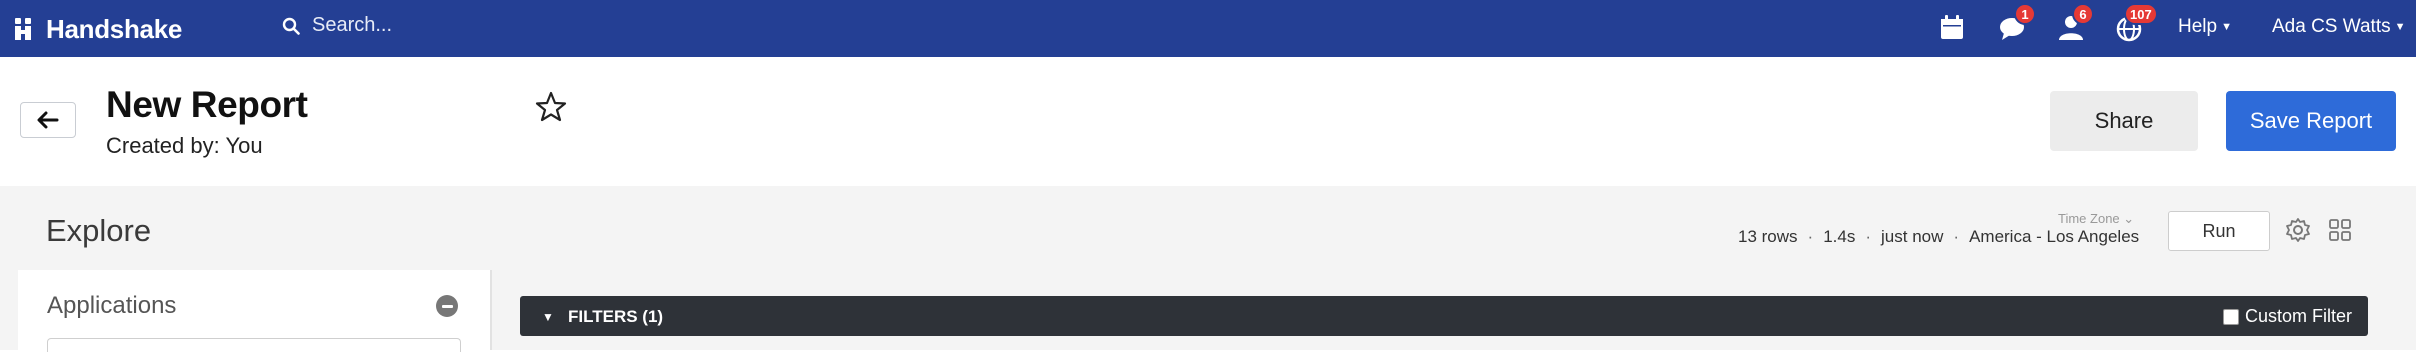 This screenshot has width=2416, height=352. Describe the element at coordinates (23, 29) in the screenshot. I see `handshake-logo-icon` at that location.